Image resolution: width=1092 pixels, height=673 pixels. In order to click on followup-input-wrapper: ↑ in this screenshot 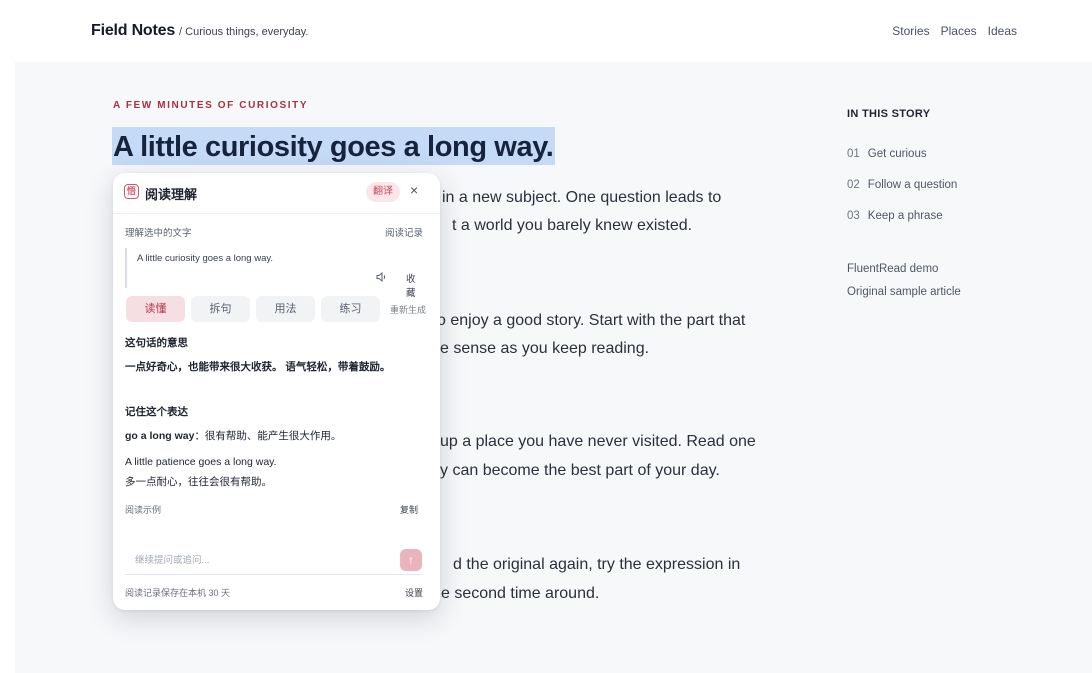, I will do `click(274, 560)`.